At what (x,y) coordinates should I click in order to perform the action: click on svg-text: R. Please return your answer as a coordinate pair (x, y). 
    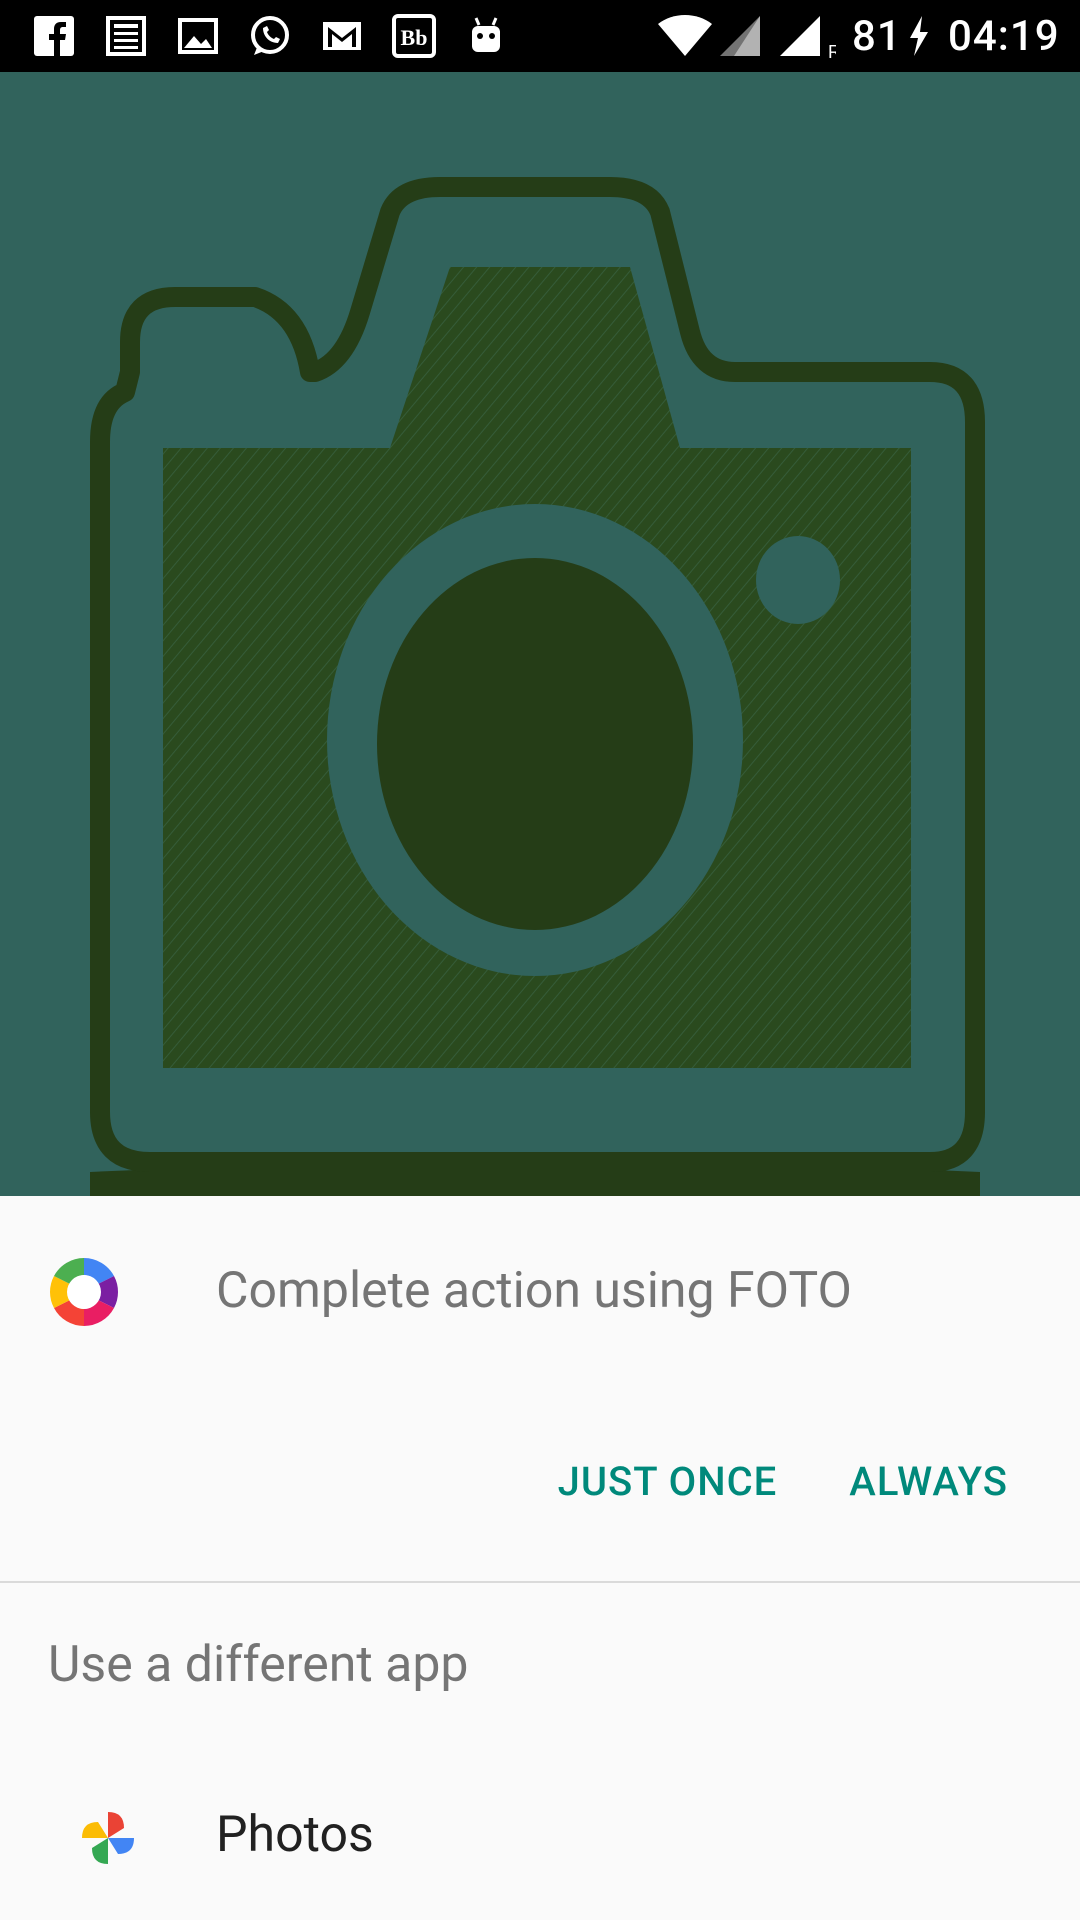
    Looking at the image, I should click on (832, 51).